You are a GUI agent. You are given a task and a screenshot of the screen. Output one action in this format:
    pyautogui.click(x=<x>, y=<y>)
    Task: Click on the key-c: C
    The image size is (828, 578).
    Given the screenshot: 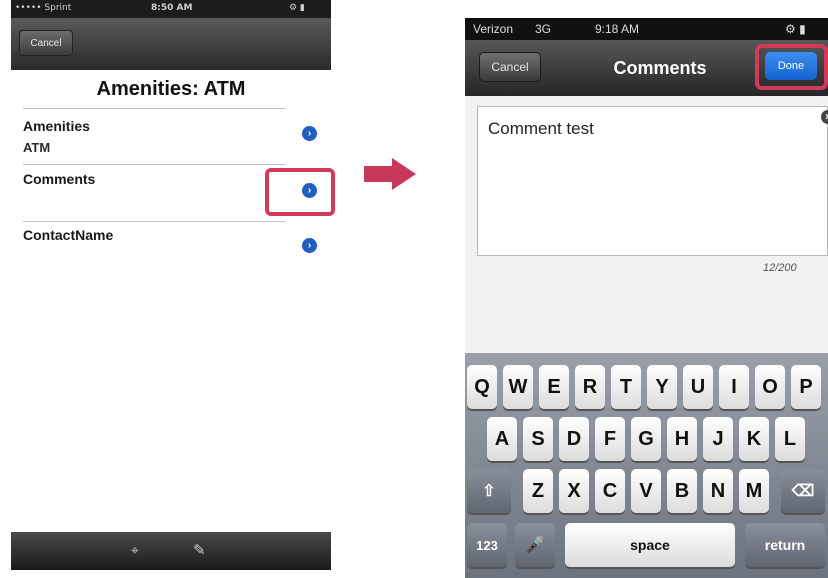 What is the action you would take?
    pyautogui.click(x=610, y=491)
    